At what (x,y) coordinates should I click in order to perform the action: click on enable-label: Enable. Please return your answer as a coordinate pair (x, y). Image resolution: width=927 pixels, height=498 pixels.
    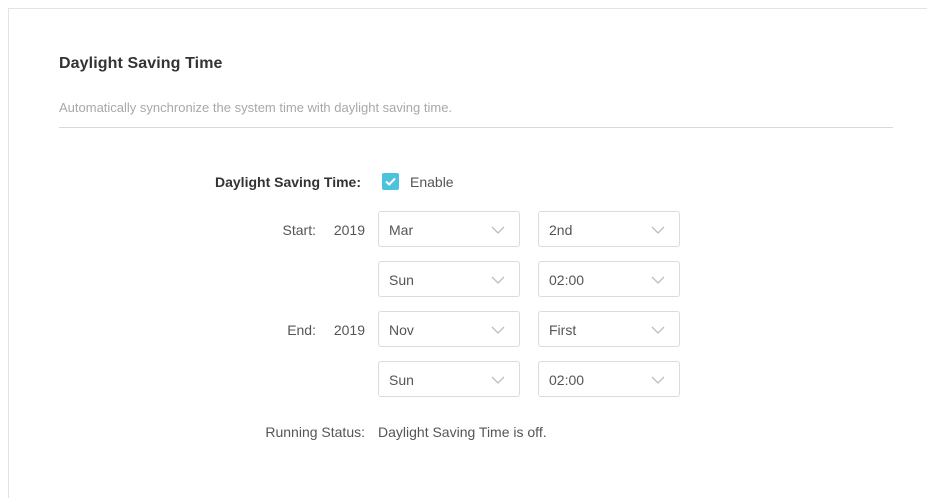
    Looking at the image, I should click on (432, 182).